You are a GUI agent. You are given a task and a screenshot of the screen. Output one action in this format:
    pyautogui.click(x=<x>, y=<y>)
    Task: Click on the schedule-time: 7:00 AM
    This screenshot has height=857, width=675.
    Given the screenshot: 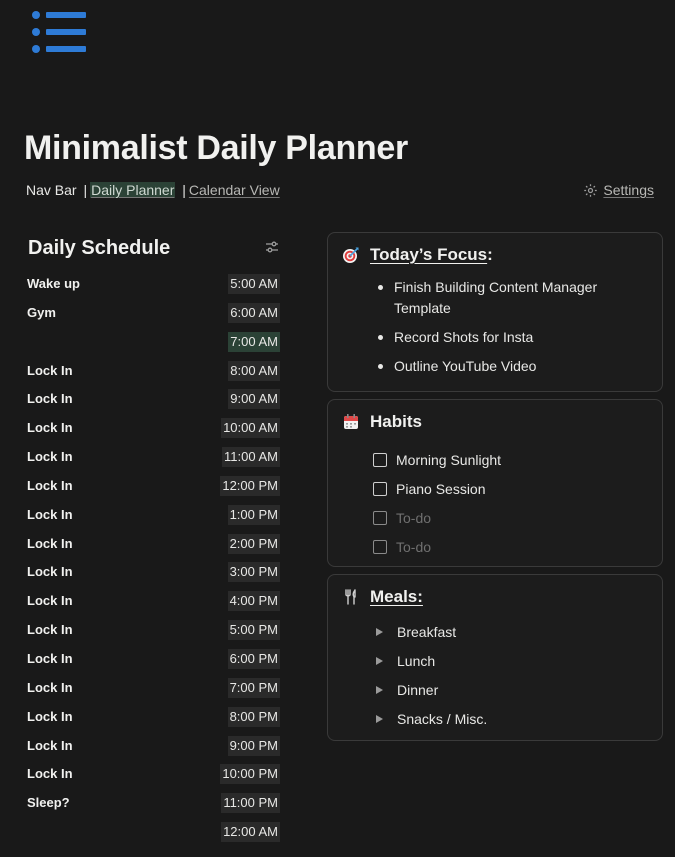 What is the action you would take?
    pyautogui.click(x=254, y=341)
    